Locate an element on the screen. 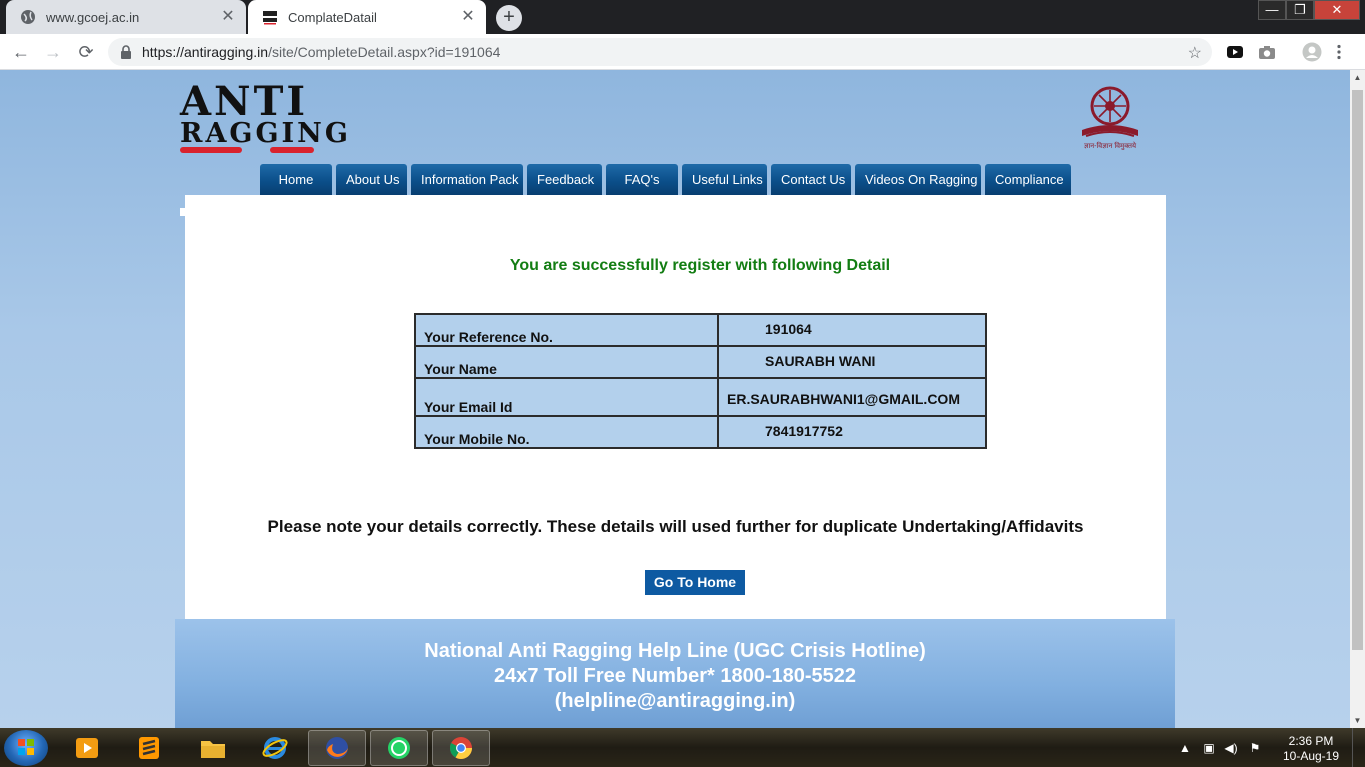 The width and height of the screenshot is (1365, 767). tab-gcoej: www.gcoej.ac.in ✕ is located at coordinates (126, 17).